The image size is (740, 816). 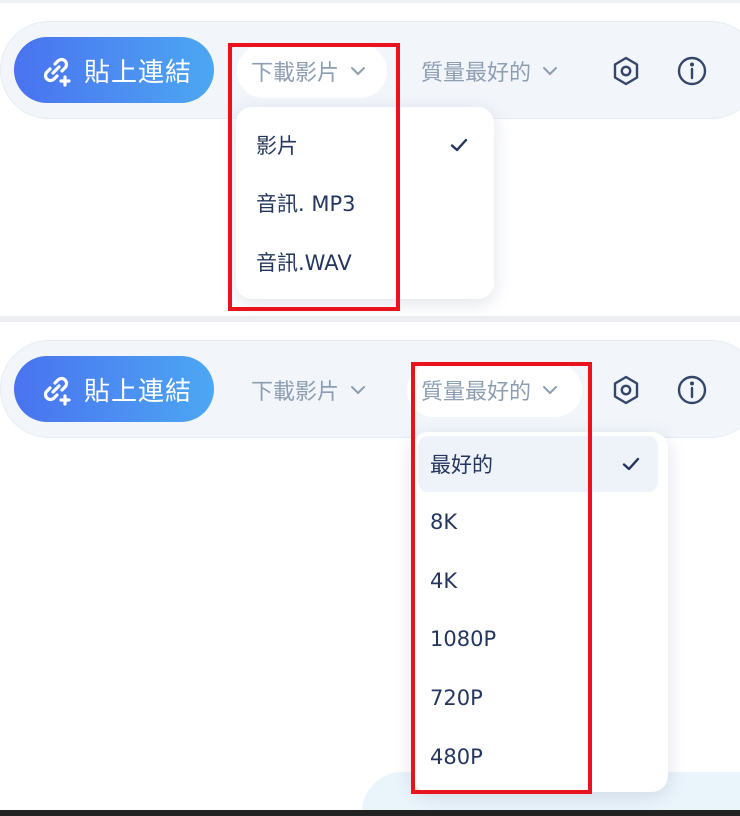 What do you see at coordinates (538, 522) in the screenshot?
I see `quality-option-8k: 8K` at bounding box center [538, 522].